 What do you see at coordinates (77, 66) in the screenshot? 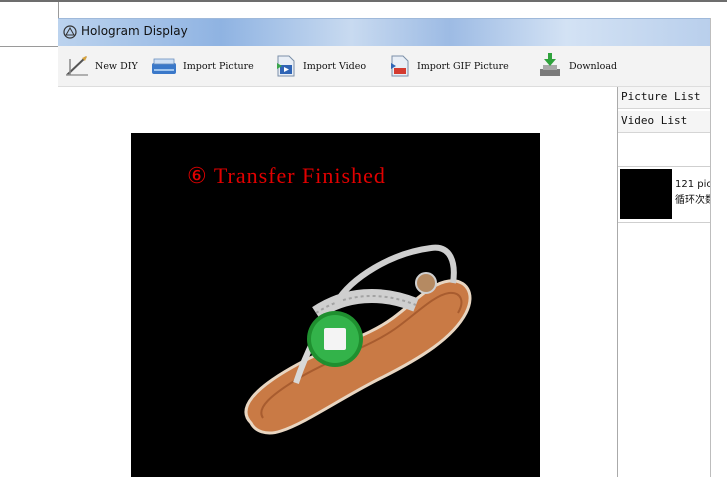
I see `pencil-ruler-icon` at bounding box center [77, 66].